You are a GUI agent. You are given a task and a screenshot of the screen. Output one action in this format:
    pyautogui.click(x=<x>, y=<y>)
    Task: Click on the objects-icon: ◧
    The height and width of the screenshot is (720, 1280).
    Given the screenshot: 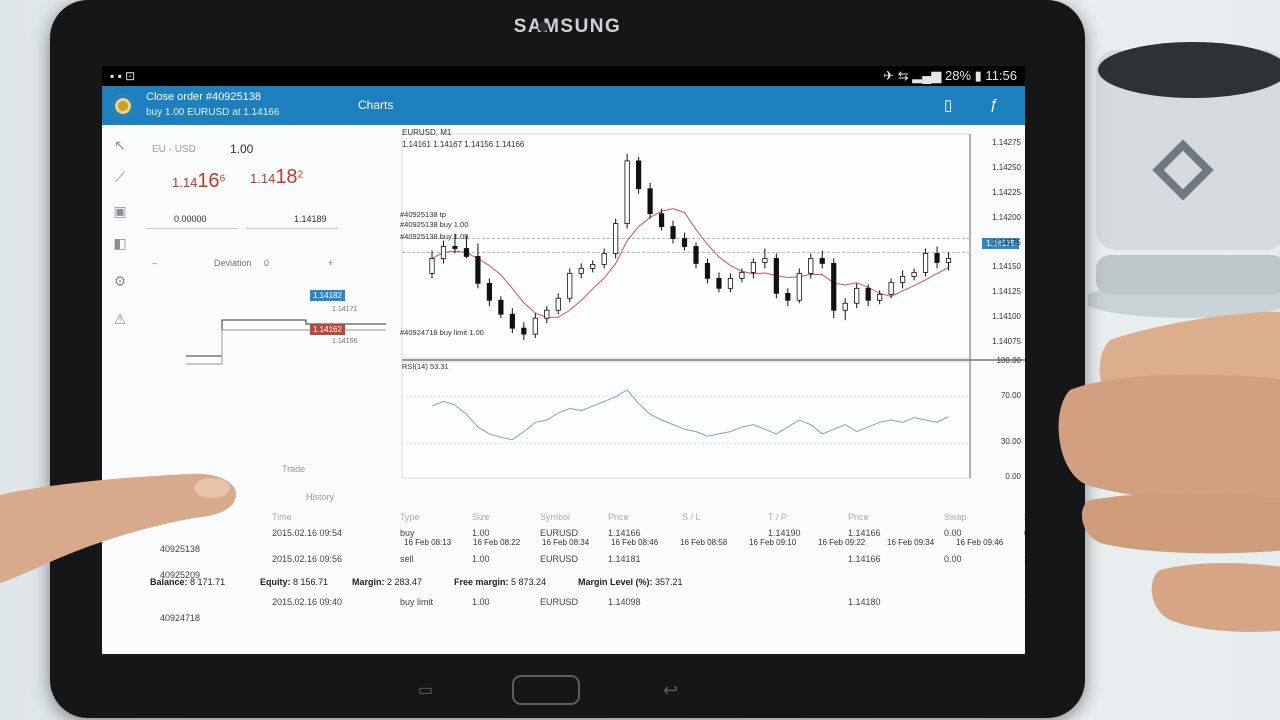 What is the action you would take?
    pyautogui.click(x=120, y=243)
    